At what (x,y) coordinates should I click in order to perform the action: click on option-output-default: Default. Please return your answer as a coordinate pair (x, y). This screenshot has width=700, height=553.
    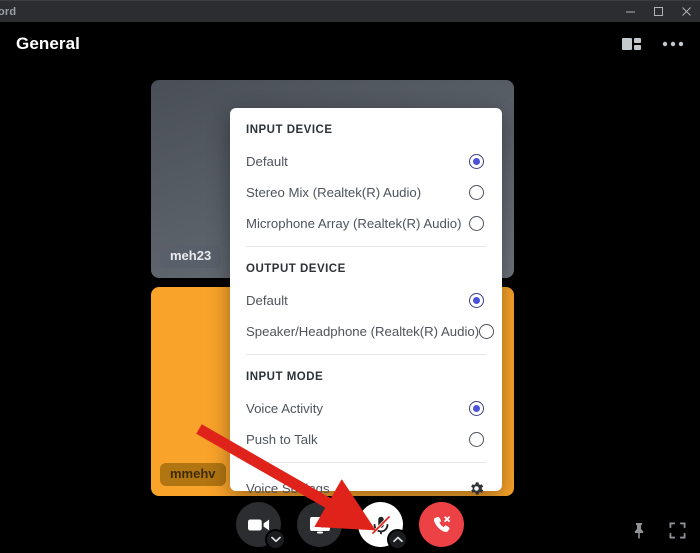
    Looking at the image, I should click on (366, 300).